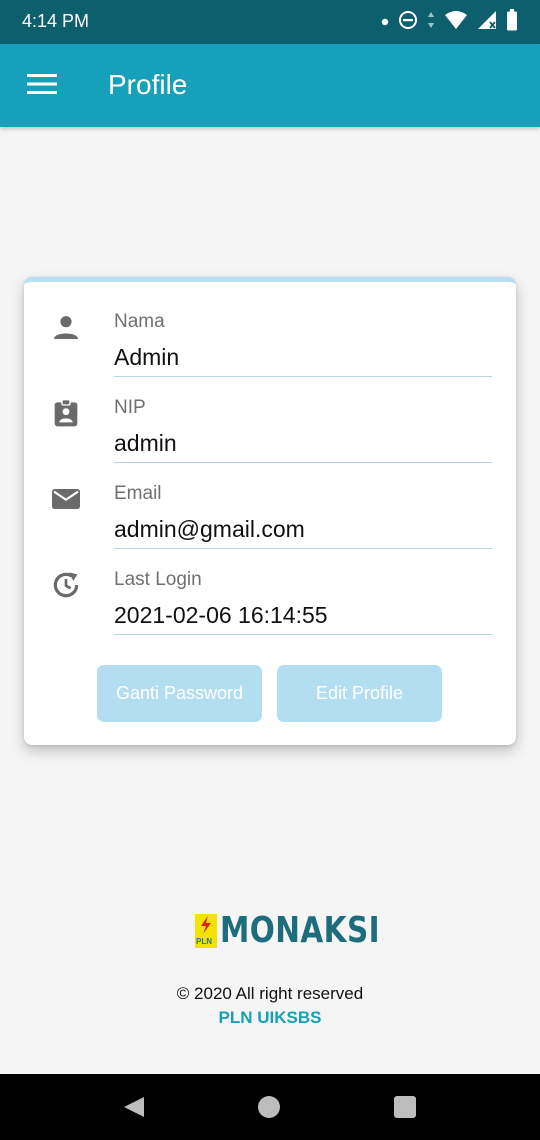 The width and height of the screenshot is (540, 1140). I want to click on status-bar: 4:14 PM, so click(270, 22).